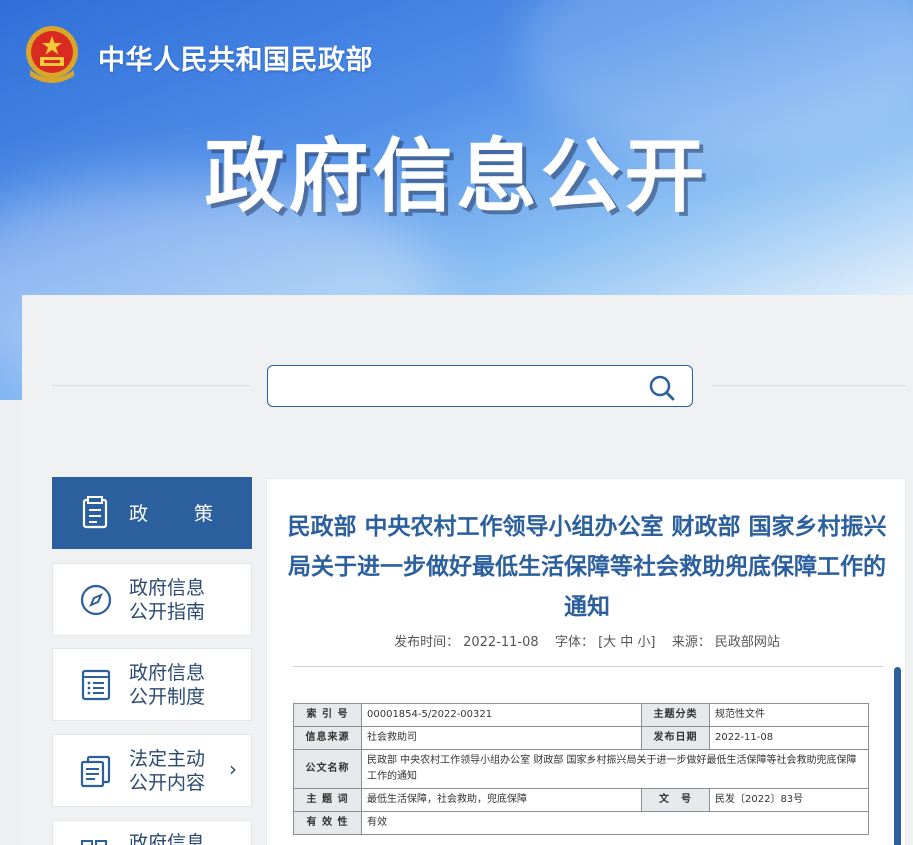 This screenshot has height=845, width=913. What do you see at coordinates (789, 715) in the screenshot?
I see `table-value: 规范性文件` at bounding box center [789, 715].